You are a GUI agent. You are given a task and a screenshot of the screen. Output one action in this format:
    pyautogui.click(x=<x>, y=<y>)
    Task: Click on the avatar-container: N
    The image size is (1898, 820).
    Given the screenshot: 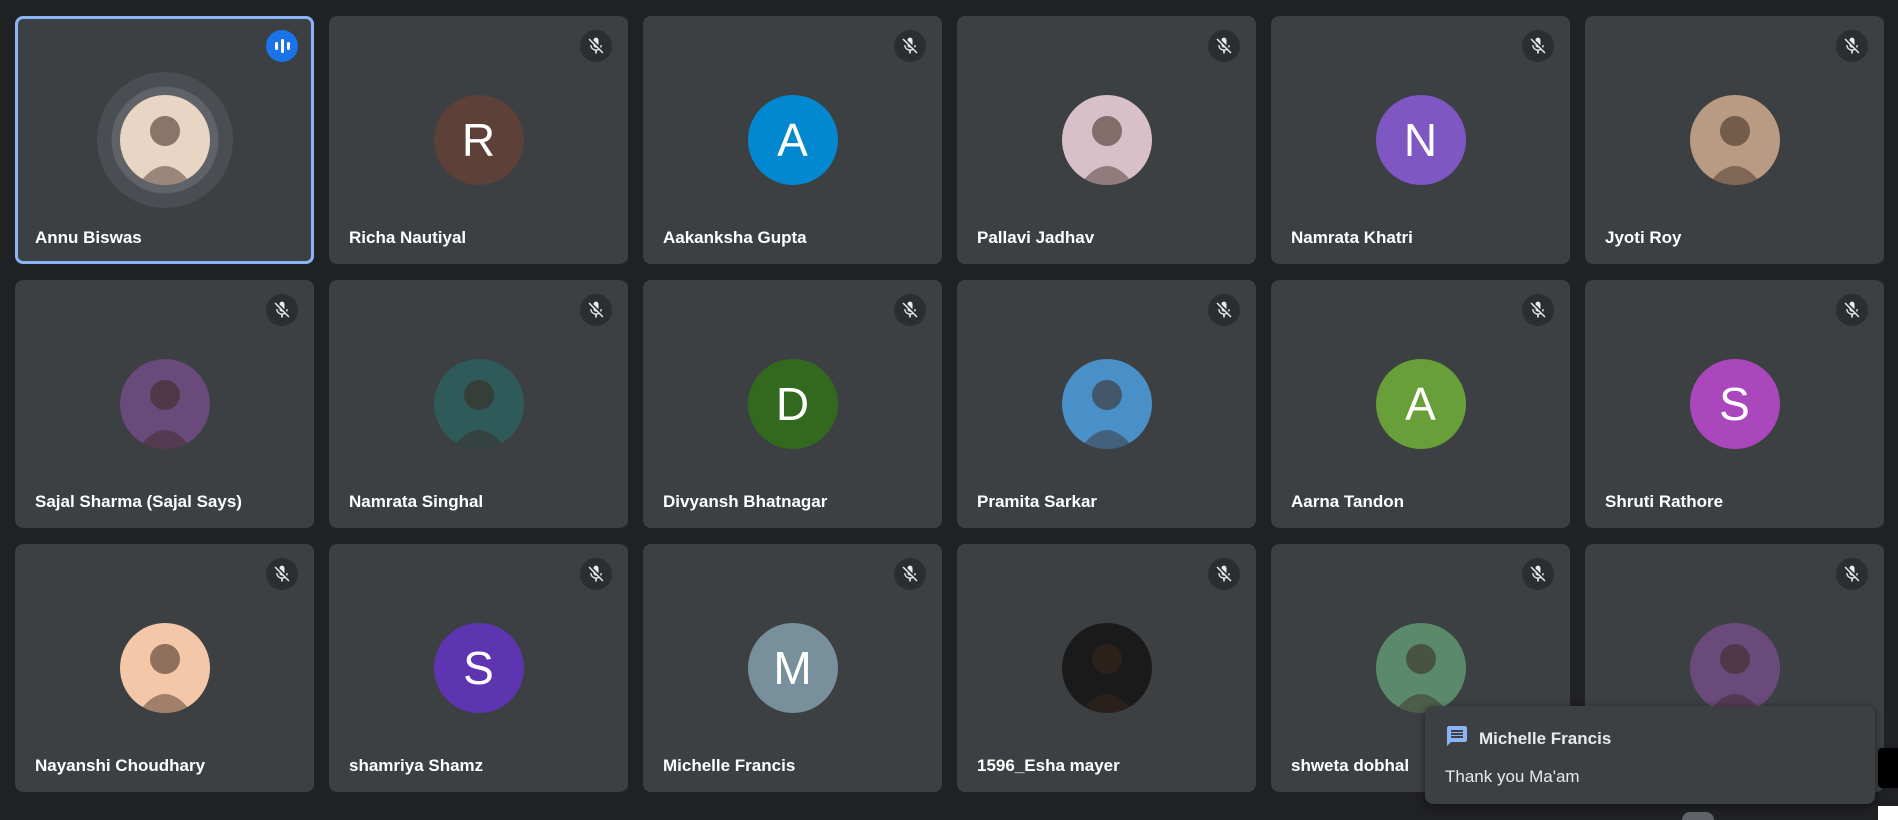 What is the action you would take?
    pyautogui.click(x=1420, y=140)
    